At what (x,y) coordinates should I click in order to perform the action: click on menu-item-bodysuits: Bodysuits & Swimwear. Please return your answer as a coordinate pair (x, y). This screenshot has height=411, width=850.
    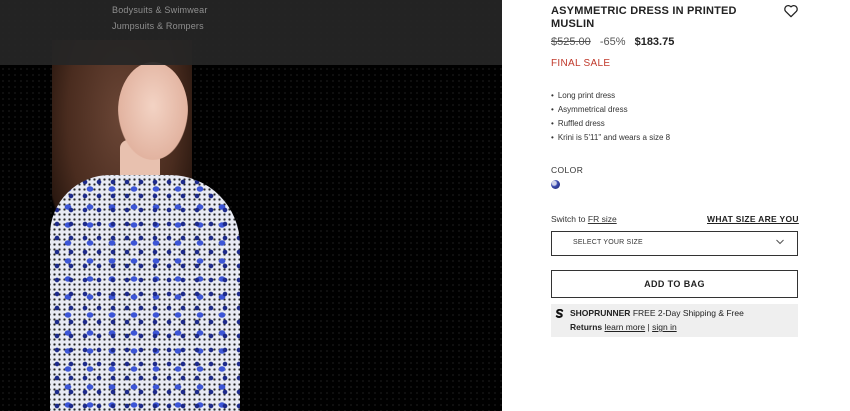
    Looking at the image, I should click on (160, 10).